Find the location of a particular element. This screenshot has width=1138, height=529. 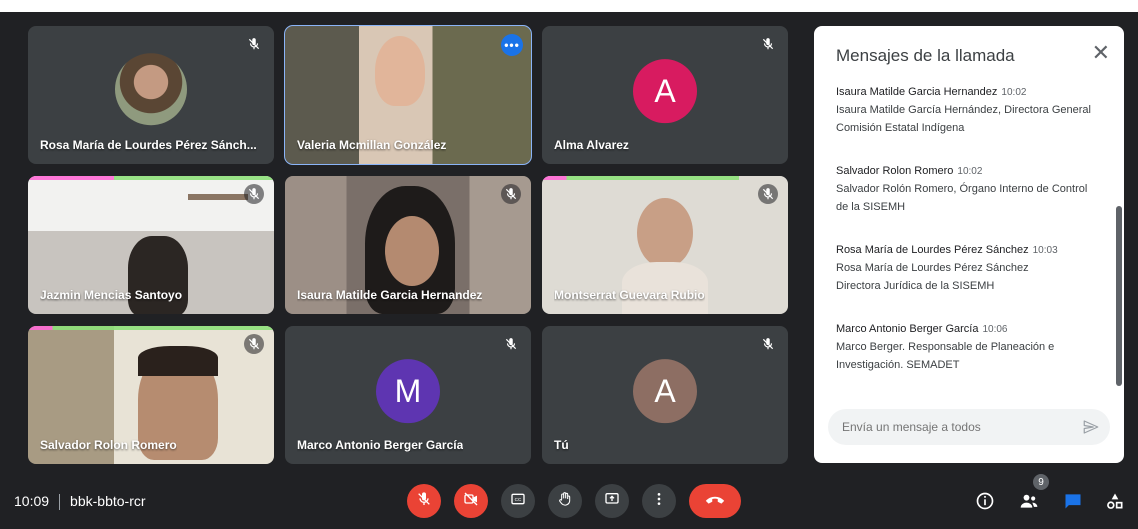

mic-toggle-button is located at coordinates (424, 501).